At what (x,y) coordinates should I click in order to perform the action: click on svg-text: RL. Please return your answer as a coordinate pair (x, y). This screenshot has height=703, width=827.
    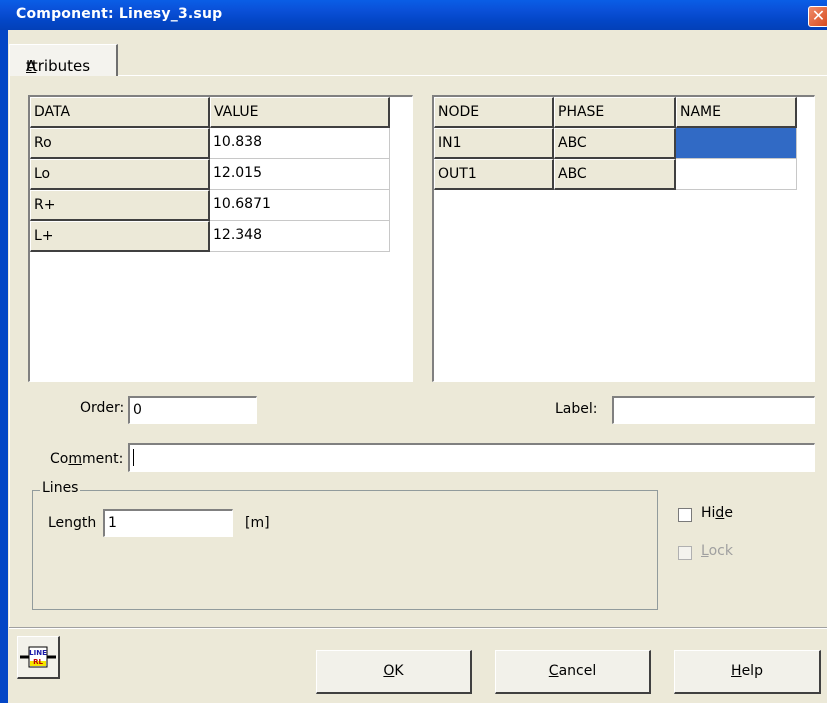
    Looking at the image, I should click on (38, 662).